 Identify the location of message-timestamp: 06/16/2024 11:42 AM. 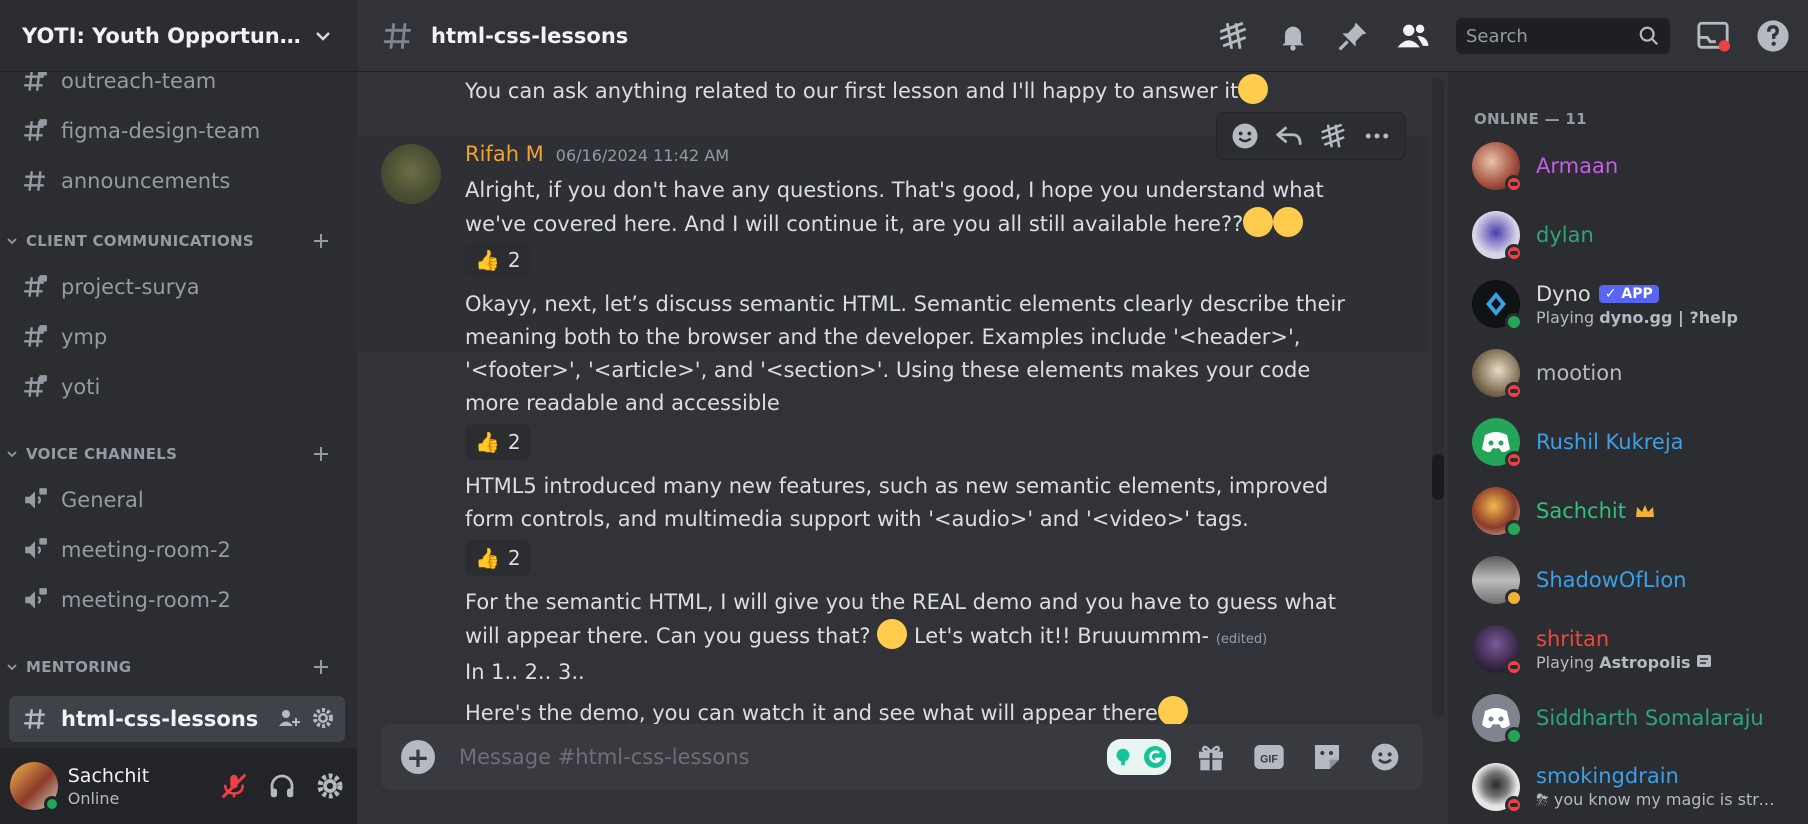
(642, 155).